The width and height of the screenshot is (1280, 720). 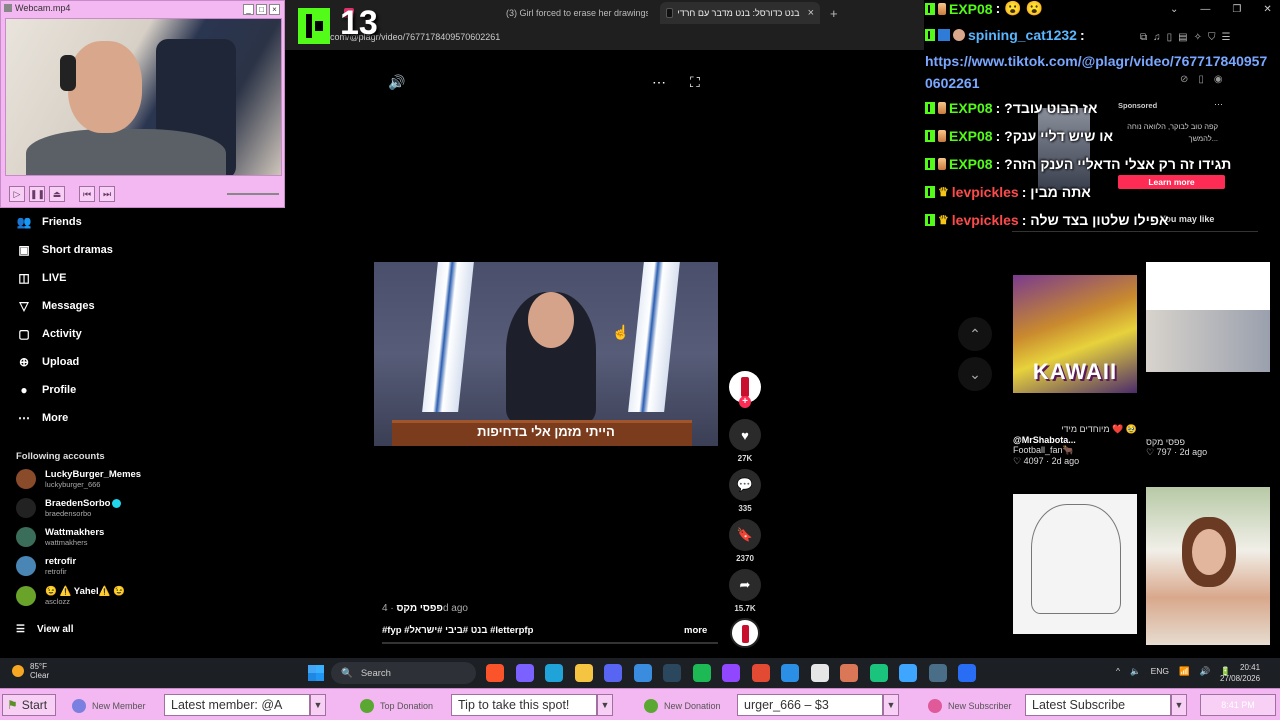 What do you see at coordinates (575, 13) in the screenshot?
I see `tab-youtube: (3) Girl forced to erase her drawings` at bounding box center [575, 13].